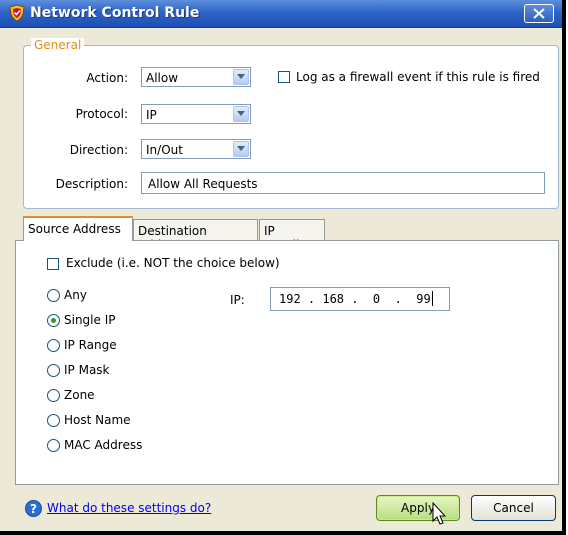 This screenshot has height=535, width=568. I want to click on radio-host-name, so click(53, 420).